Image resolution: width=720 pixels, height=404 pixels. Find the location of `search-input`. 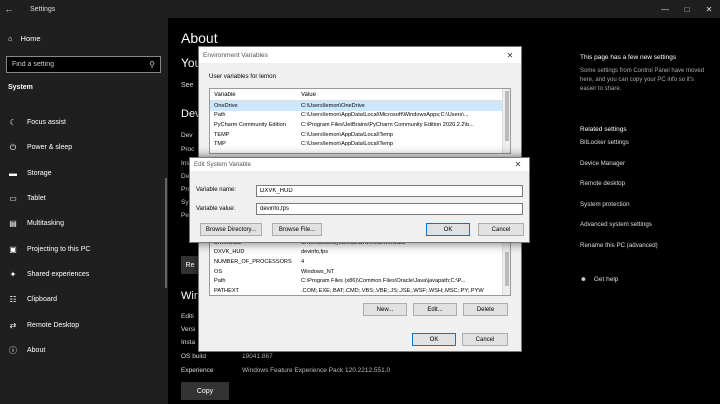

search-input is located at coordinates (81, 64).